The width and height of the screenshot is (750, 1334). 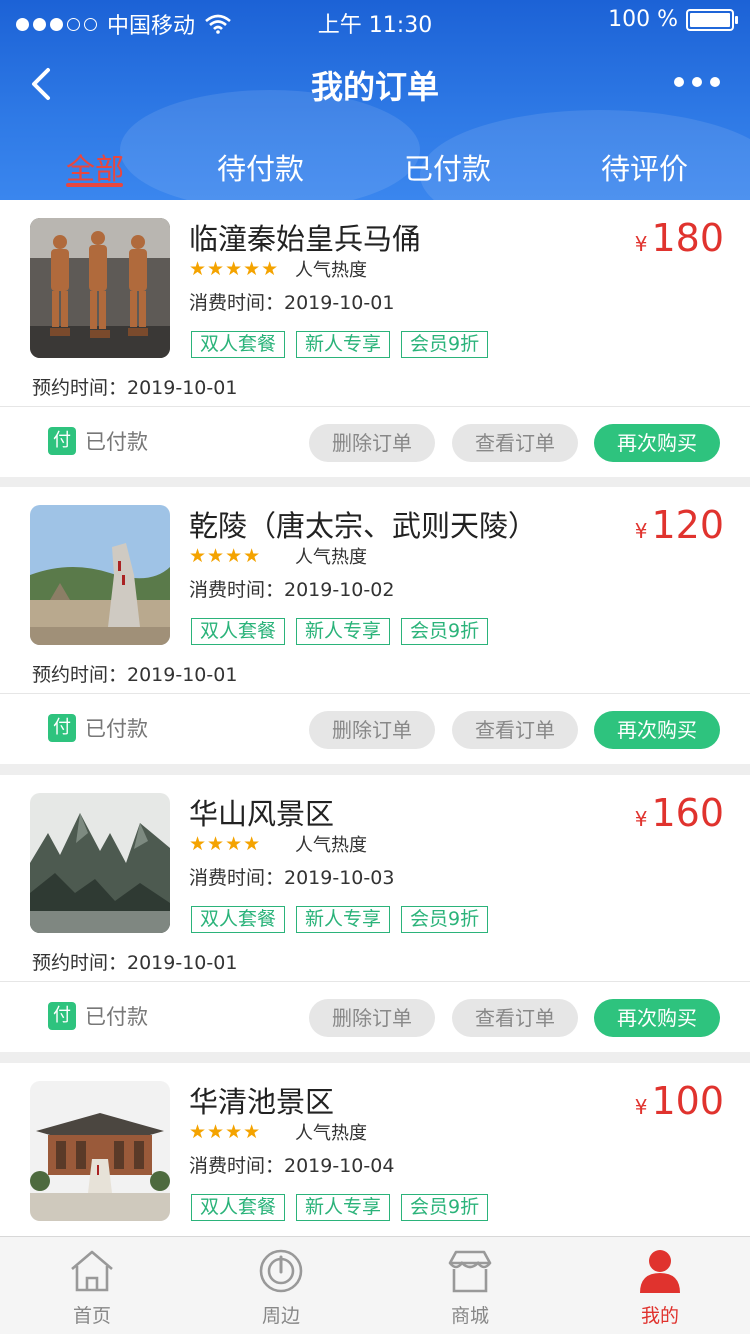 I want to click on huaqing-pool-image, so click(x=100, y=1151).